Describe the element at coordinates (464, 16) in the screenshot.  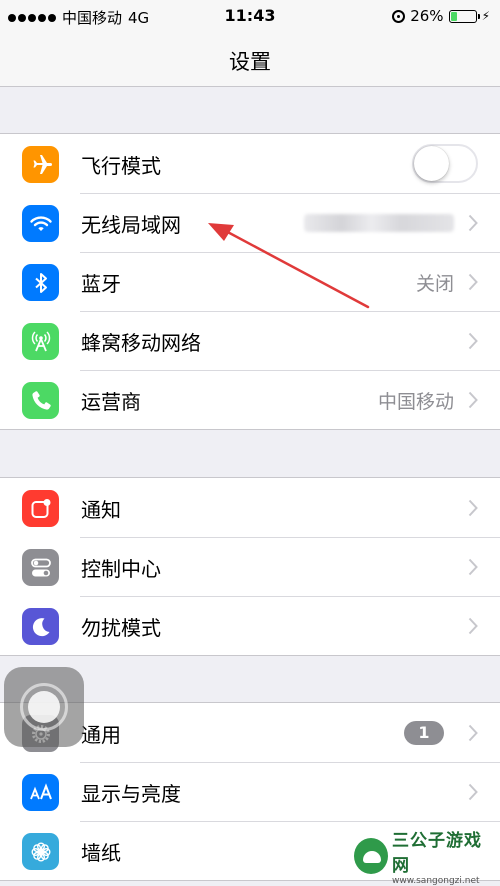
I see `battery-icon` at that location.